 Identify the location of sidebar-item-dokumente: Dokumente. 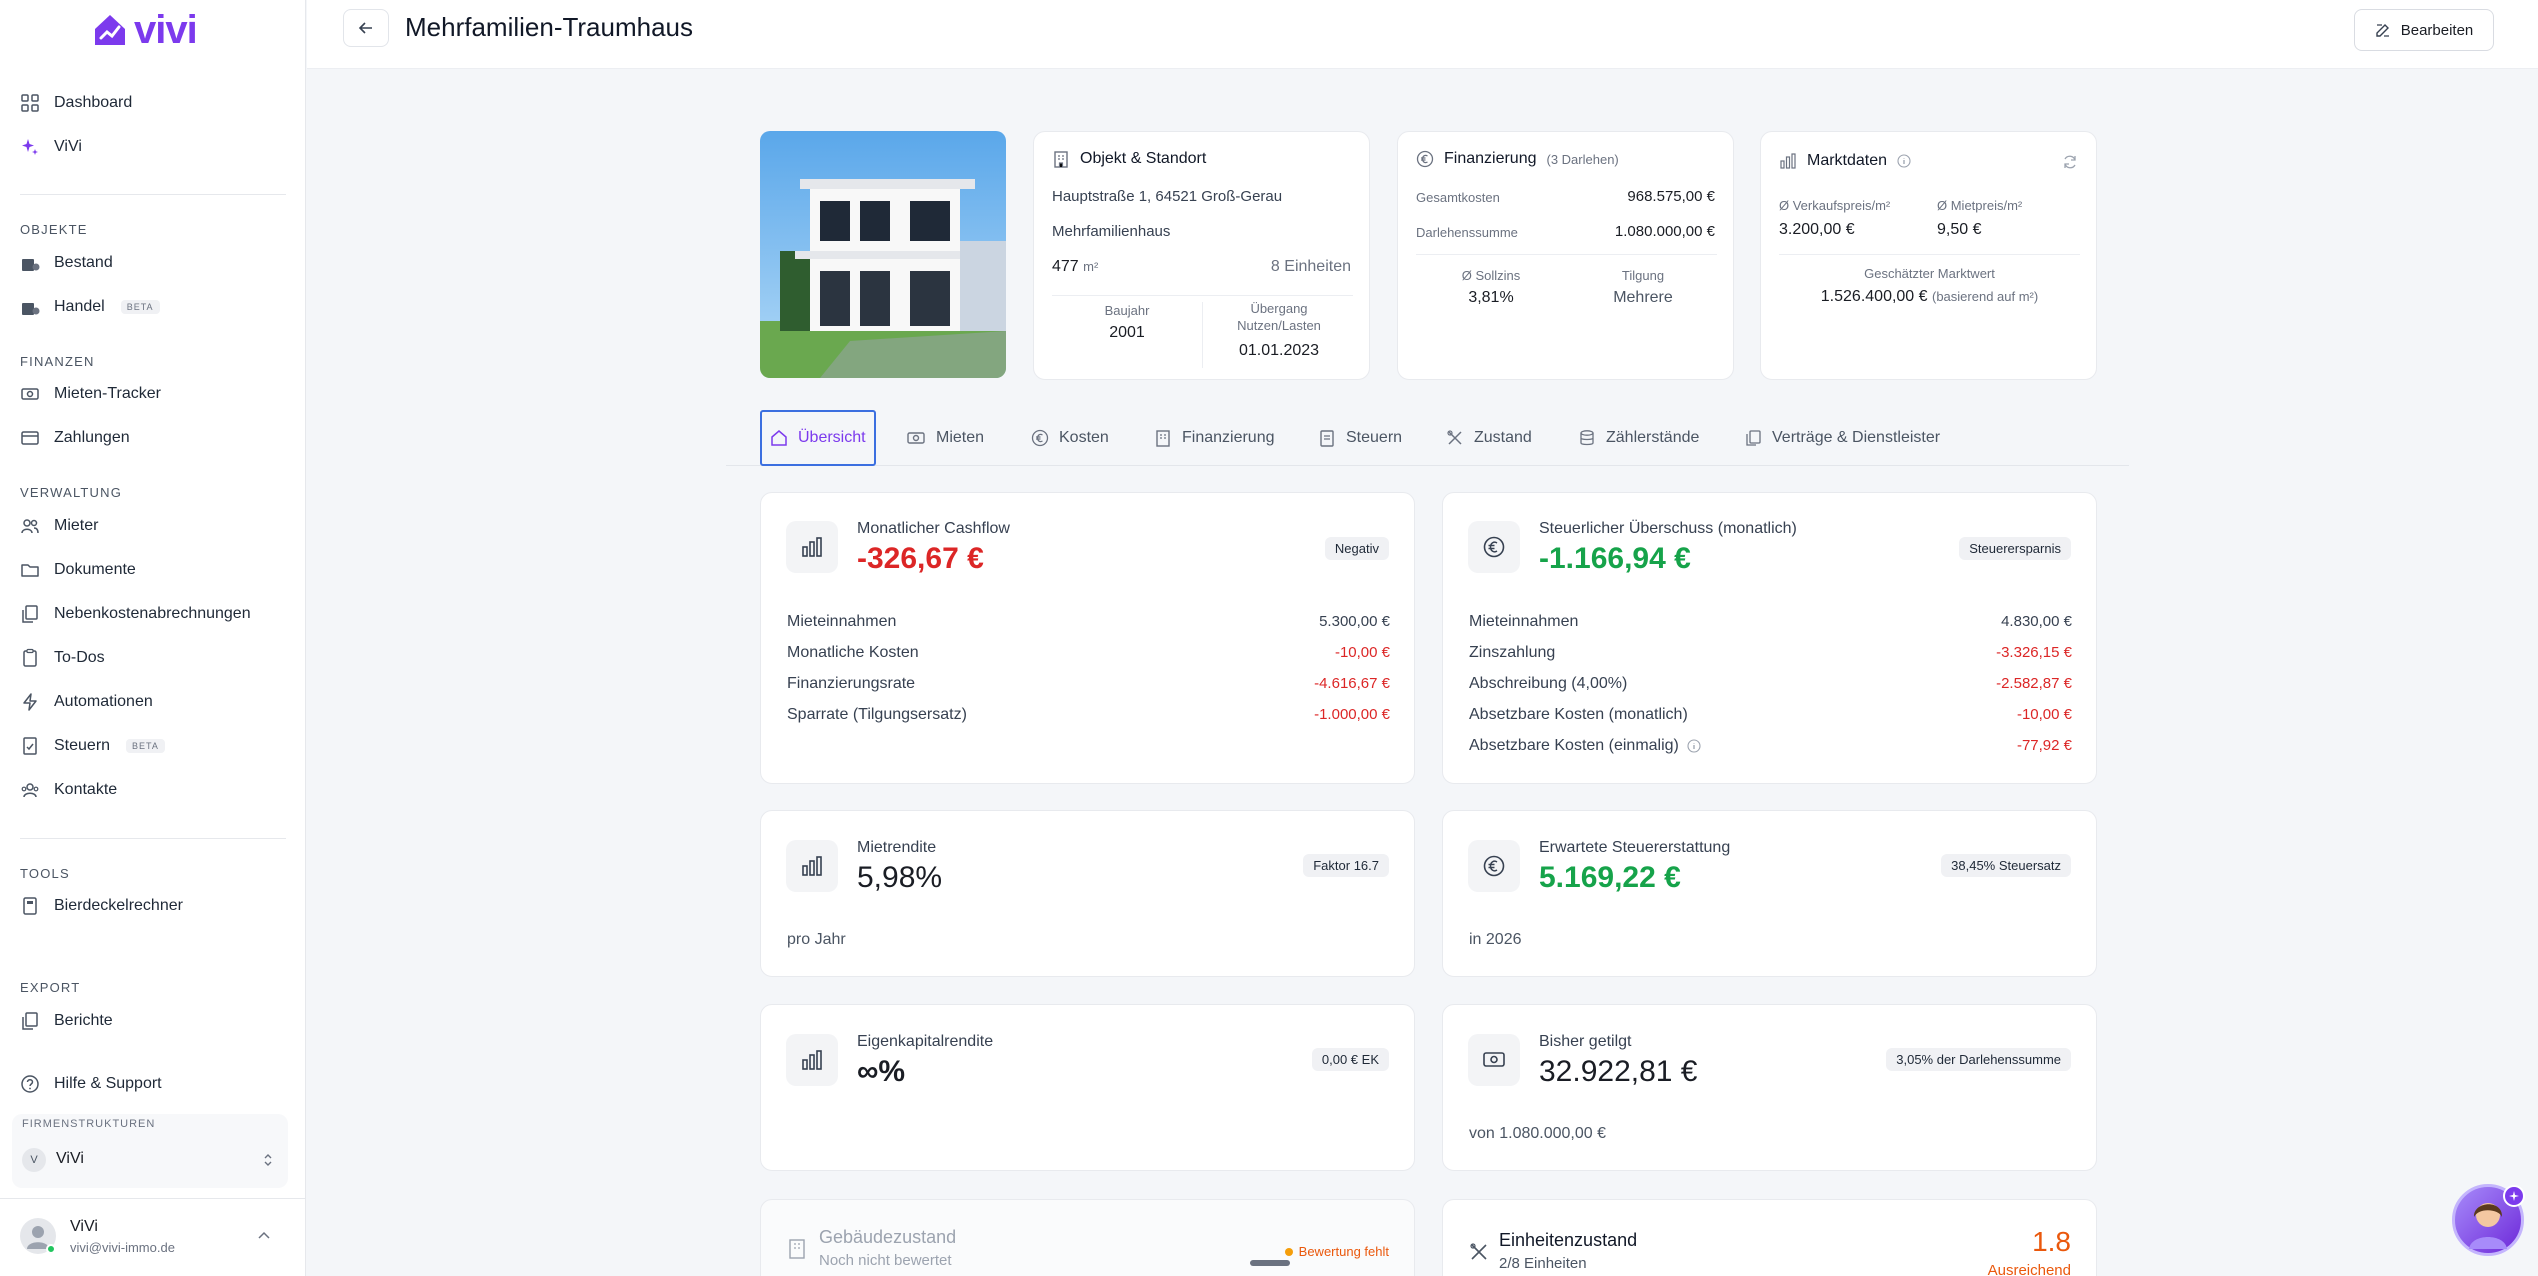
(153, 570).